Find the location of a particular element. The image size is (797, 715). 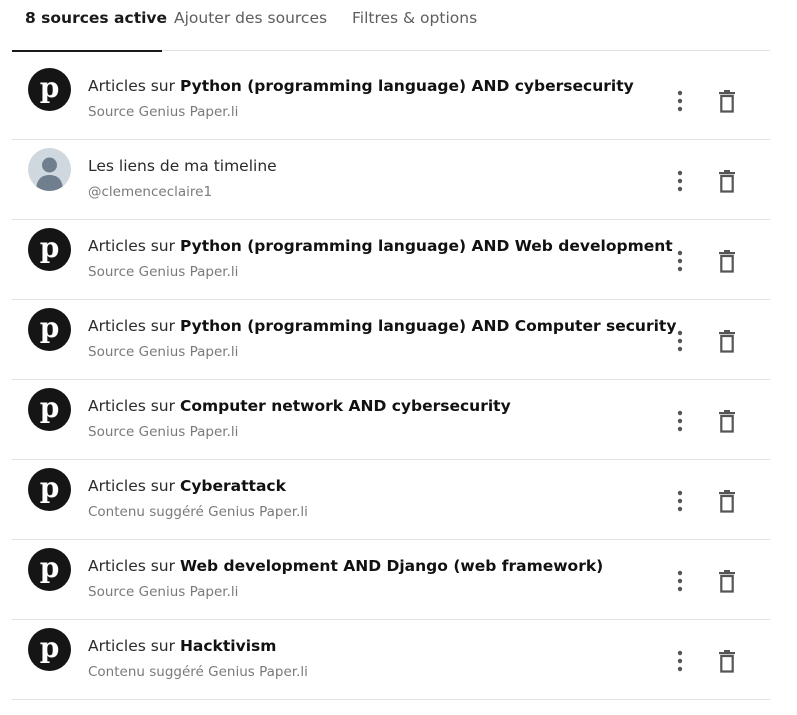

tab-filters-options: Filtres & options is located at coordinates (414, 25).